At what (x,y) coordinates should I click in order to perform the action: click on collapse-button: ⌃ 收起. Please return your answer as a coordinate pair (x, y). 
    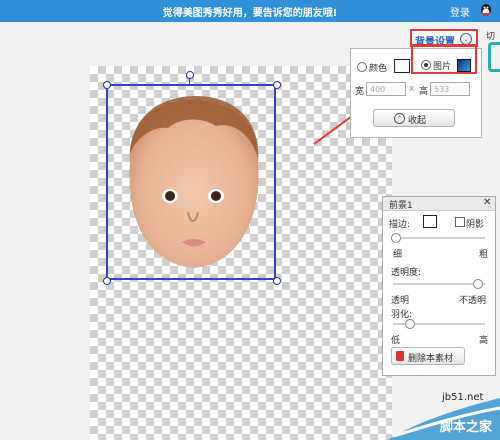
    Looking at the image, I should click on (414, 118).